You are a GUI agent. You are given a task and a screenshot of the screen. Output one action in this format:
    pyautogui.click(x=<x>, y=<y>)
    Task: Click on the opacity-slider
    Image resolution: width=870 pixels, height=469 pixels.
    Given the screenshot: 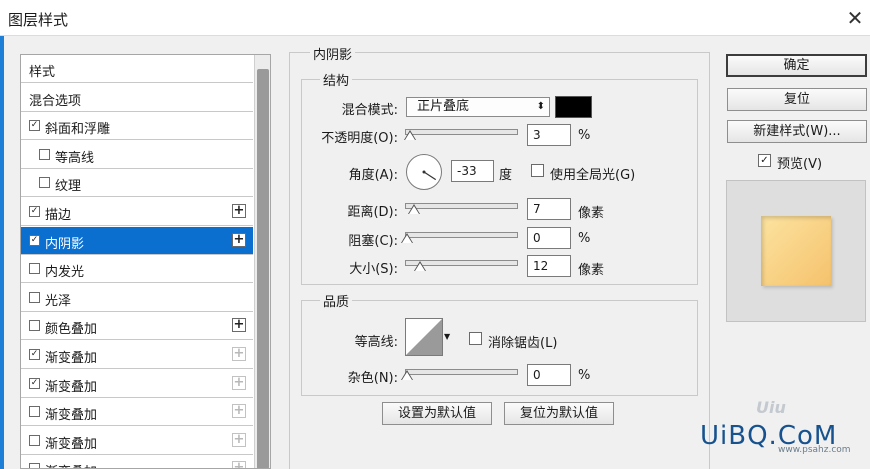 What is the action you would take?
    pyautogui.click(x=461, y=132)
    